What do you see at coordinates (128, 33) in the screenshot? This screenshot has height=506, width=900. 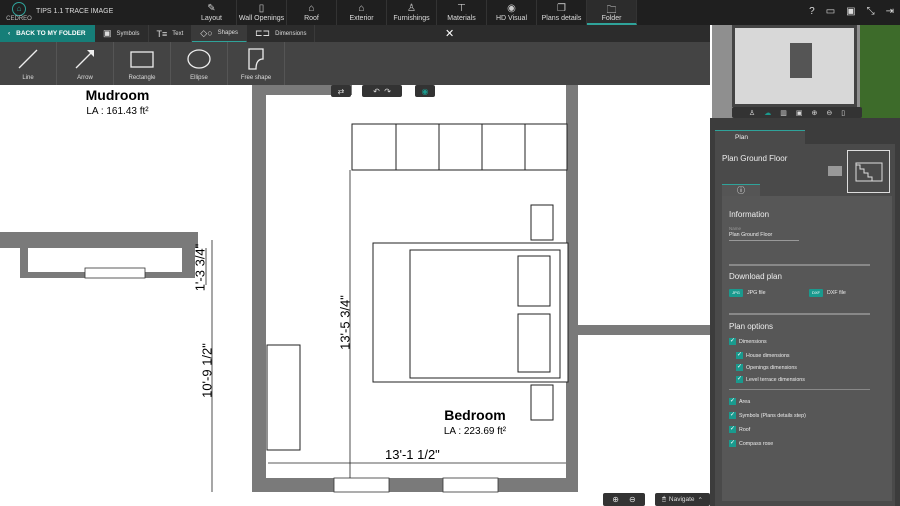 I see `tab-label: Symbols` at bounding box center [128, 33].